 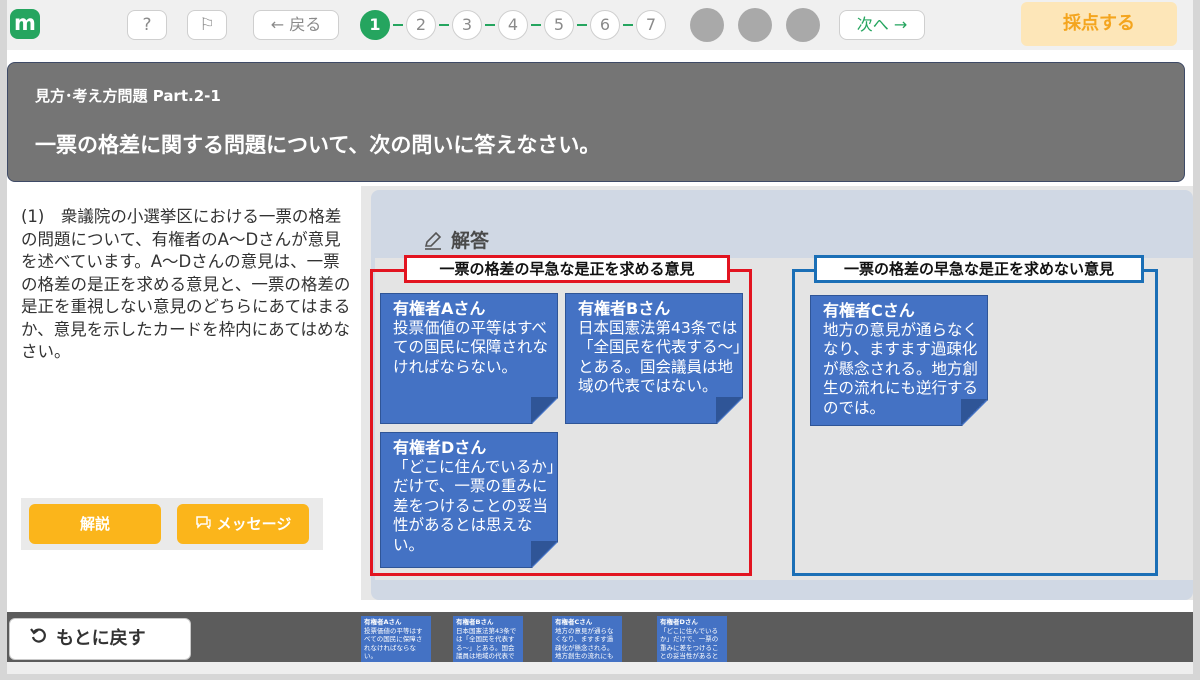 What do you see at coordinates (624, 308) in the screenshot?
I see `card-voter-name: 有権者Bさん` at bounding box center [624, 308].